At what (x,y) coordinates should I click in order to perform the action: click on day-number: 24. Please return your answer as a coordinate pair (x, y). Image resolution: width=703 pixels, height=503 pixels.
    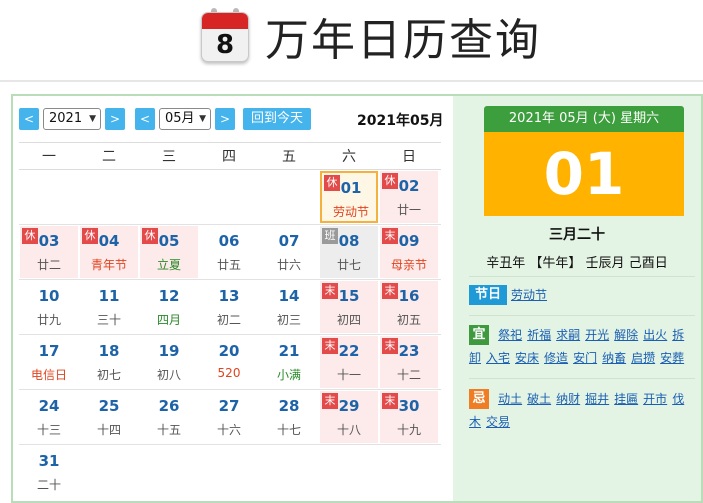
    Looking at the image, I should click on (49, 406).